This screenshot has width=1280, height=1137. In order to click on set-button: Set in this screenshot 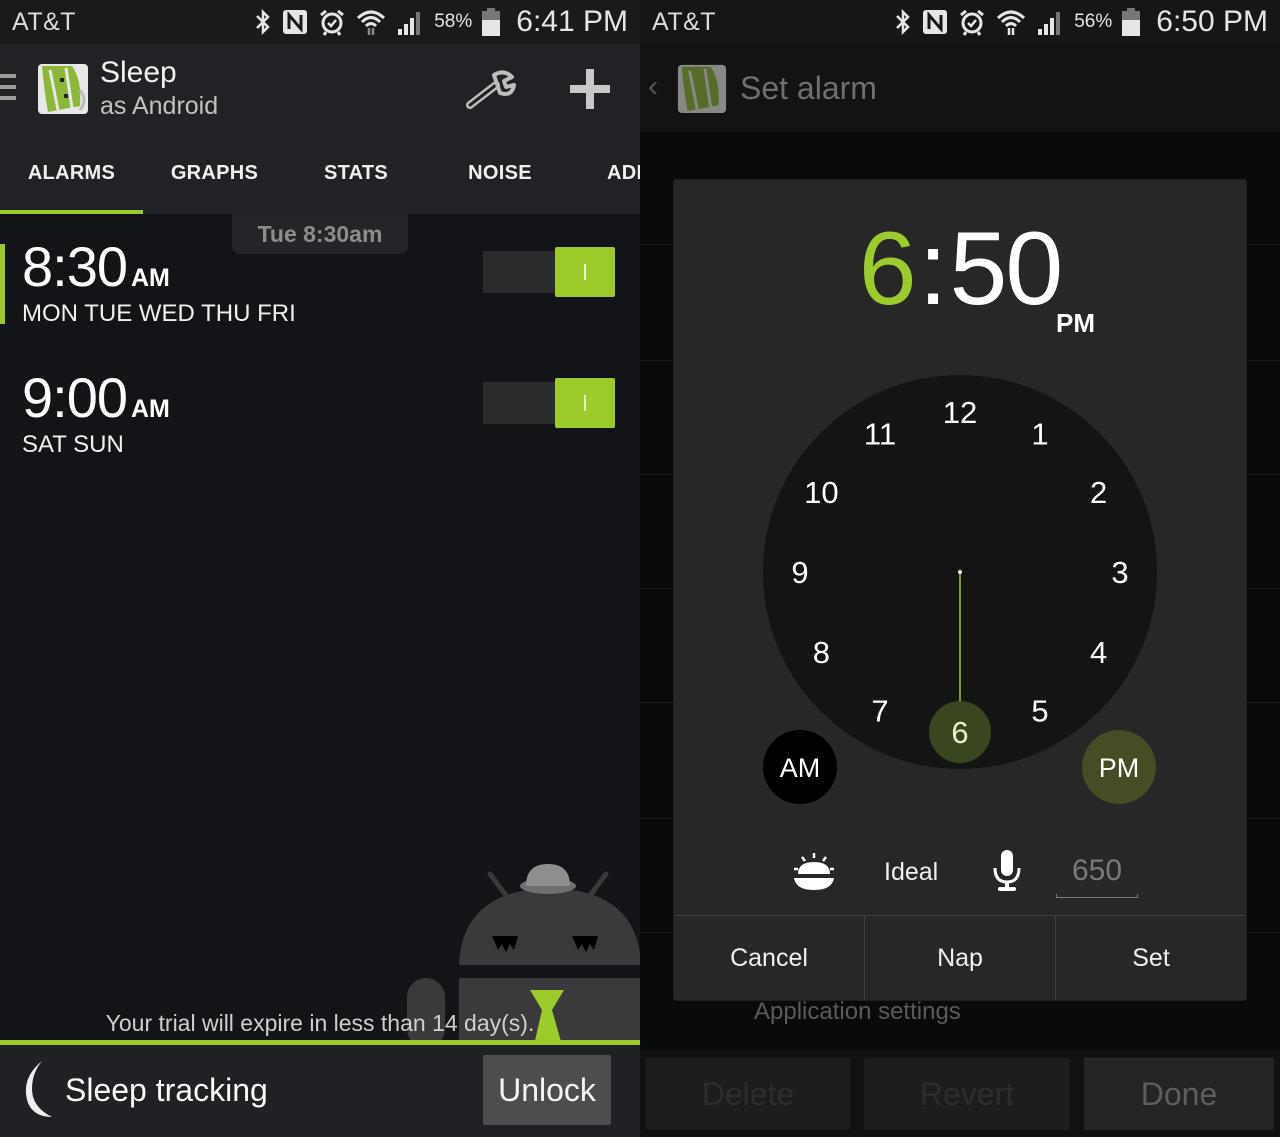, I will do `click(1150, 958)`.